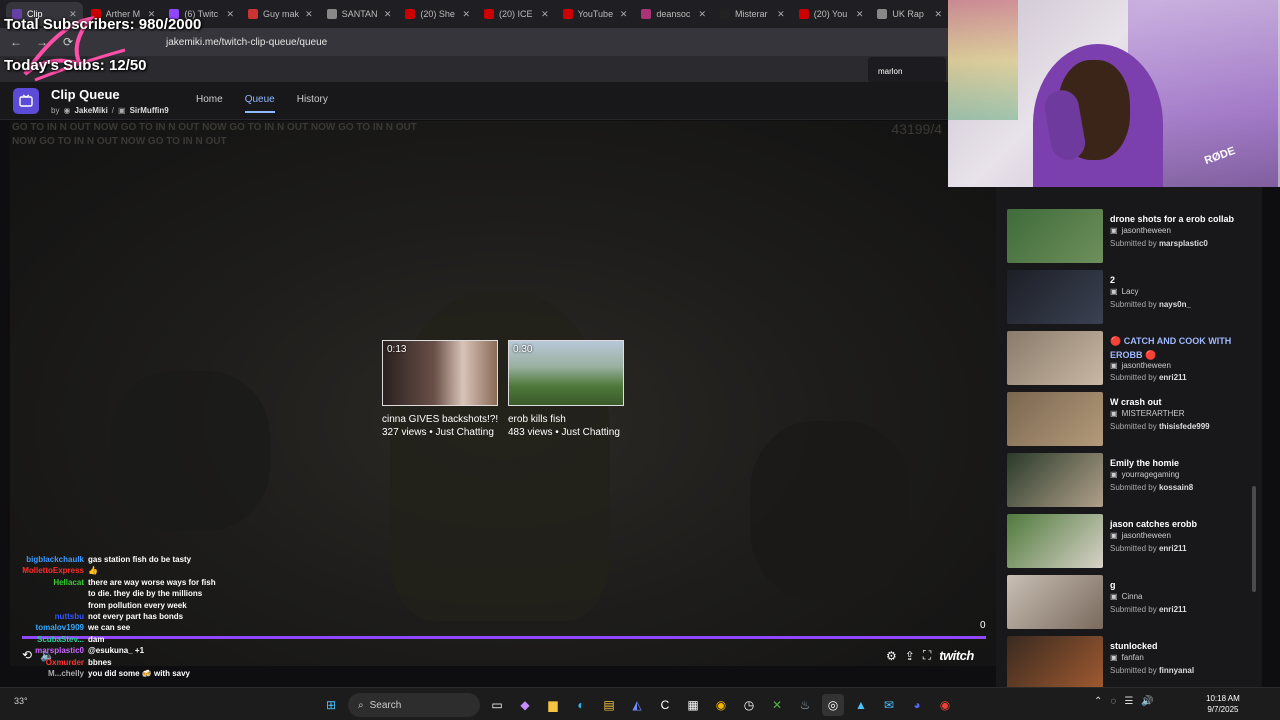 The width and height of the screenshot is (1280, 720). What do you see at coordinates (891, 656) in the screenshot?
I see `settings-icon: ⚙` at bounding box center [891, 656].